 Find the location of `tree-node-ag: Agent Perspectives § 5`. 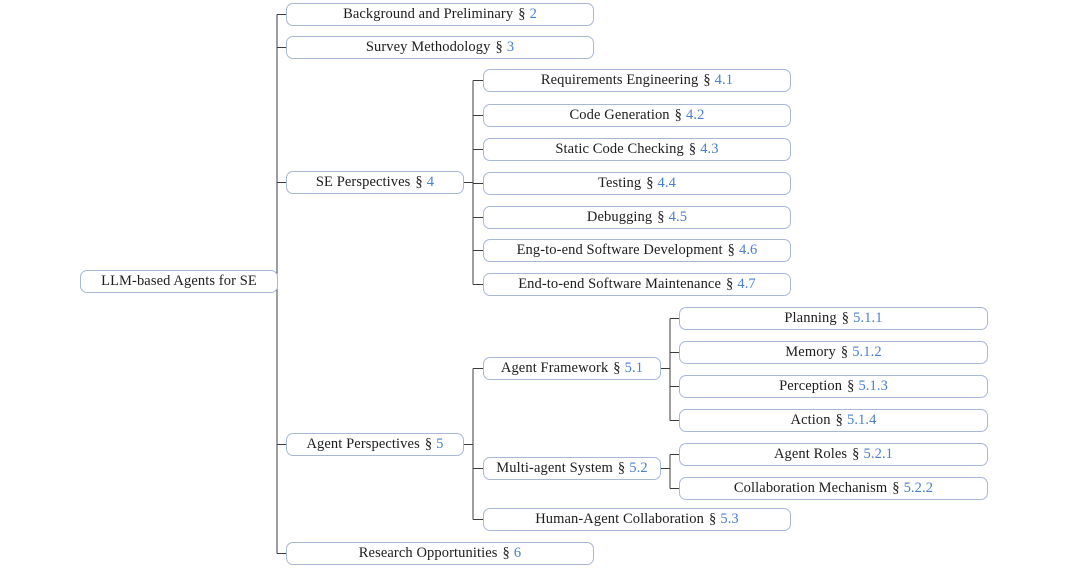

tree-node-ag: Agent Perspectives § 5 is located at coordinates (375, 444).